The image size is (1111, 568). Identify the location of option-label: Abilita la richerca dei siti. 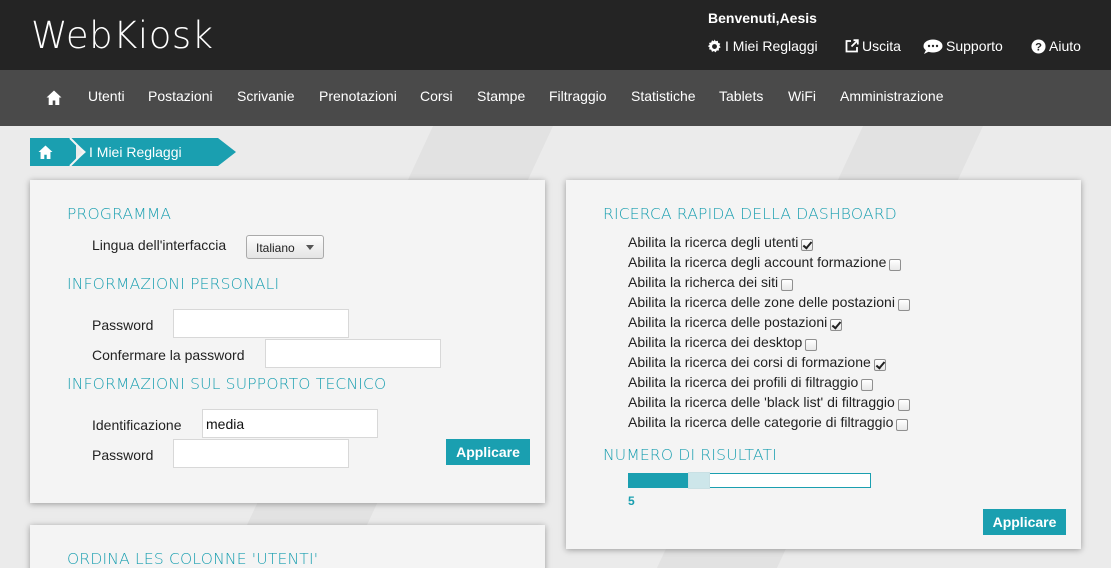
(703, 282).